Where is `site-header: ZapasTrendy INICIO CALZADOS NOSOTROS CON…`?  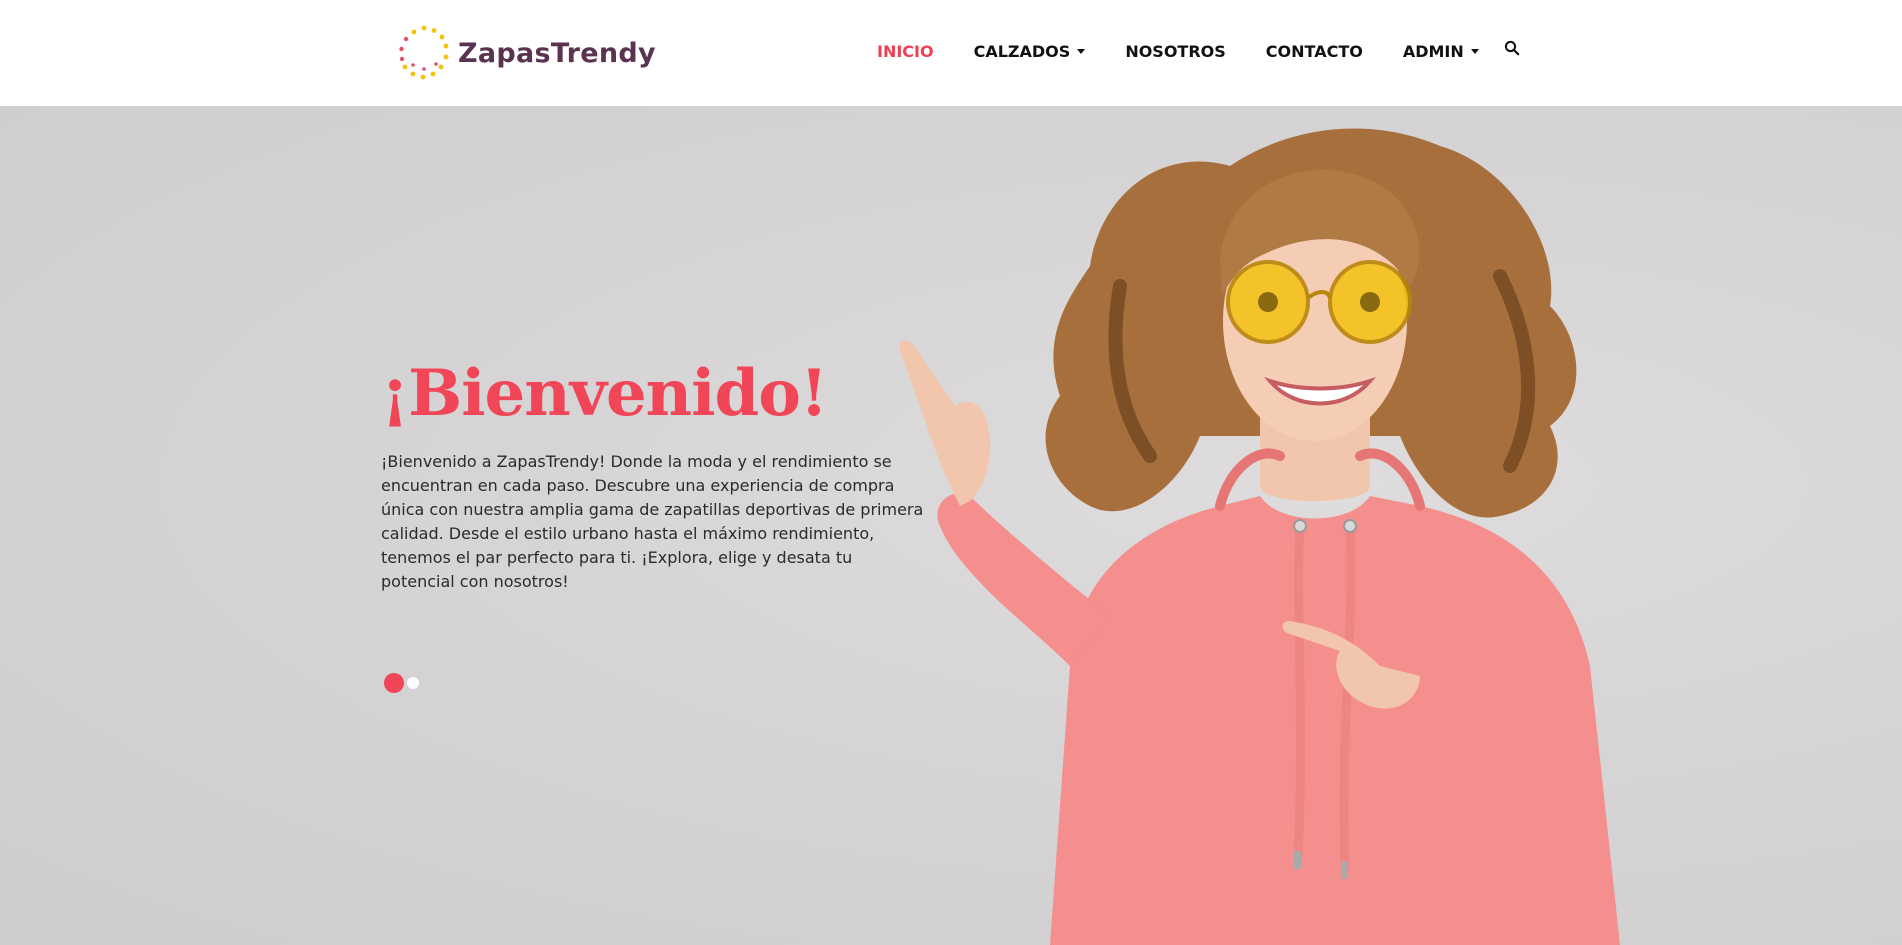 site-header: ZapasTrendy INICIO CALZADOS NOSOTROS CON… is located at coordinates (951, 53).